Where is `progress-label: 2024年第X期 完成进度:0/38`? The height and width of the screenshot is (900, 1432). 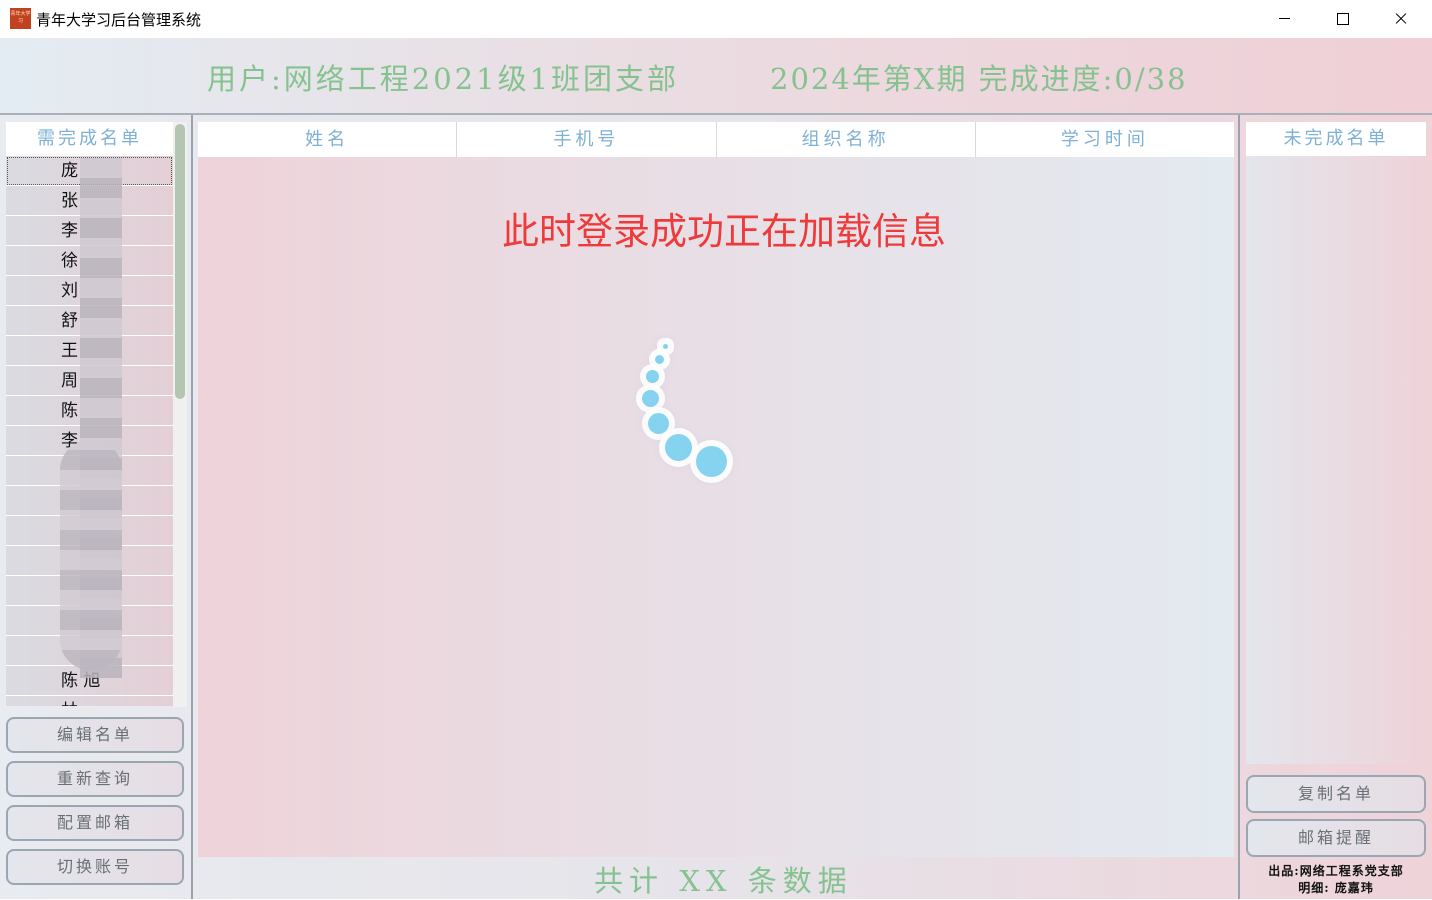 progress-label: 2024年第X期 完成进度:0/38 is located at coordinates (979, 79).